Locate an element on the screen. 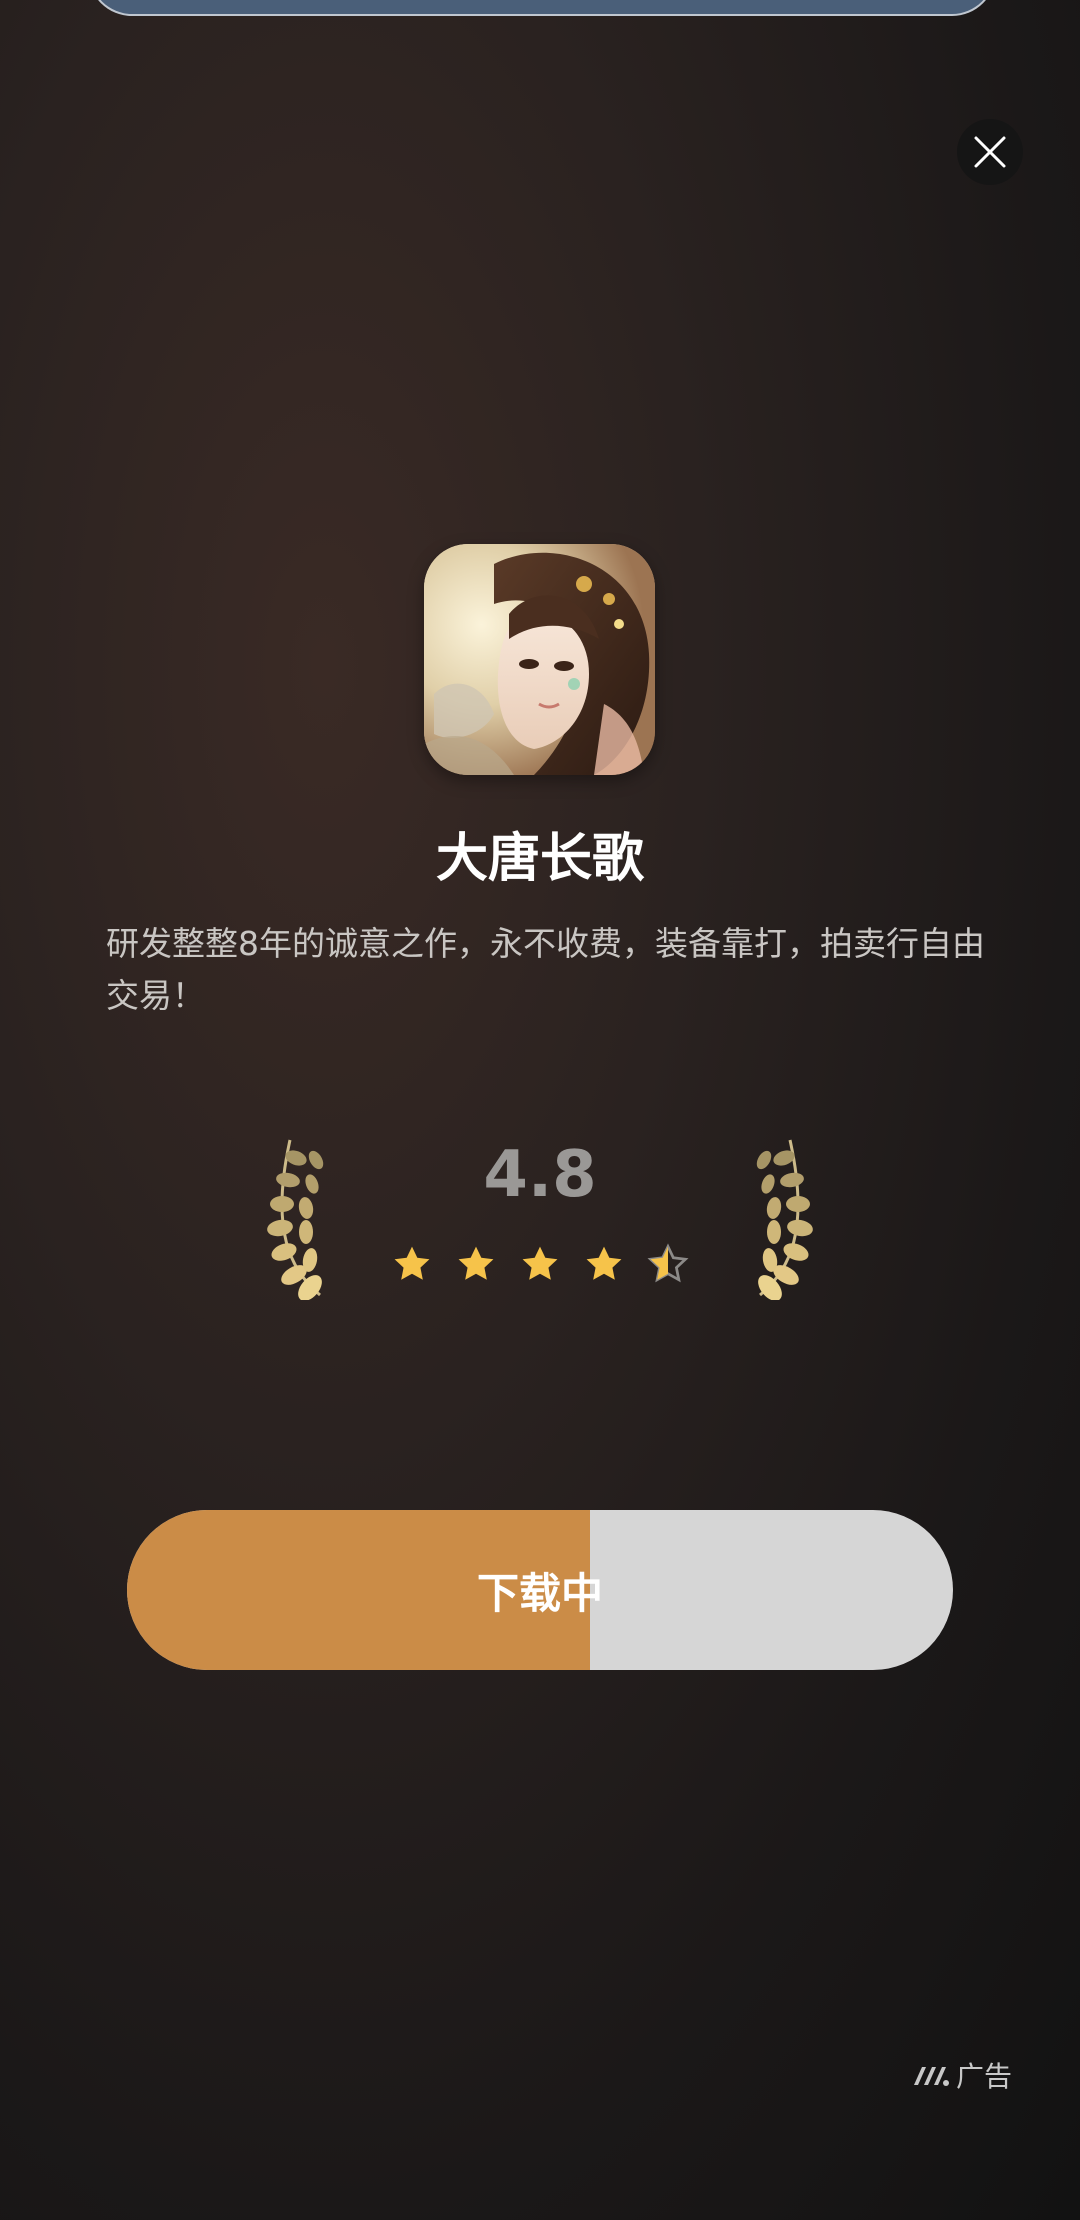  app-icon-artwork is located at coordinates (539, 659).